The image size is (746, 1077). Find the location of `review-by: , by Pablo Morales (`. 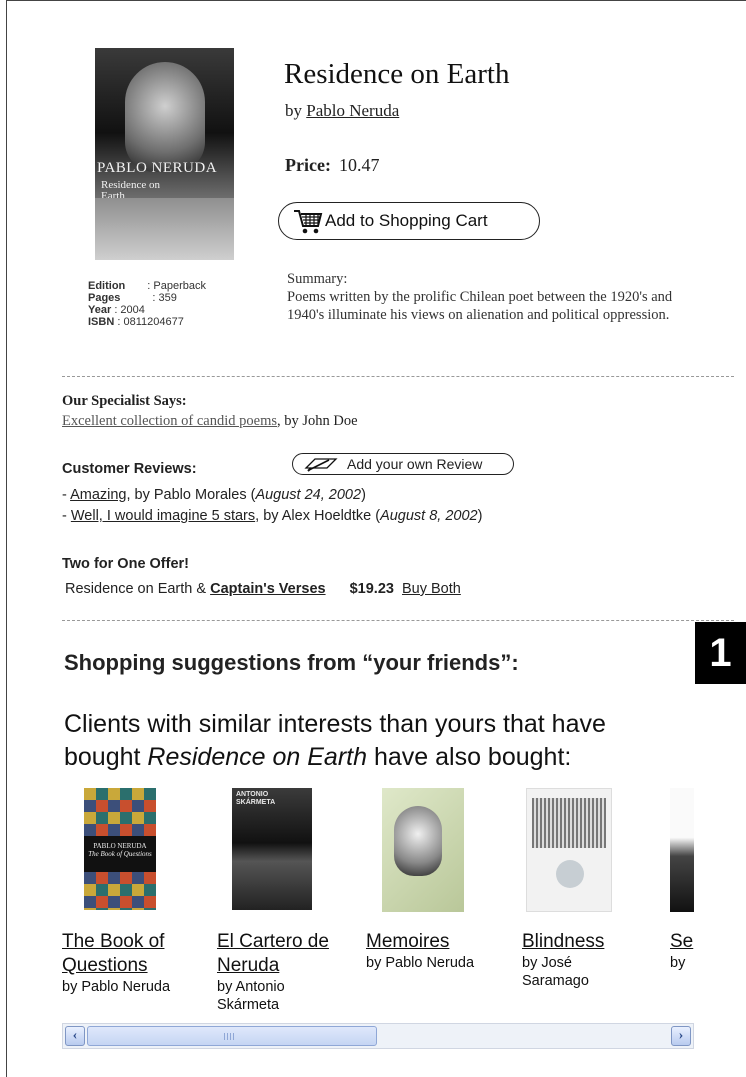

review-by: , by Pablo Morales ( is located at coordinates (191, 495).